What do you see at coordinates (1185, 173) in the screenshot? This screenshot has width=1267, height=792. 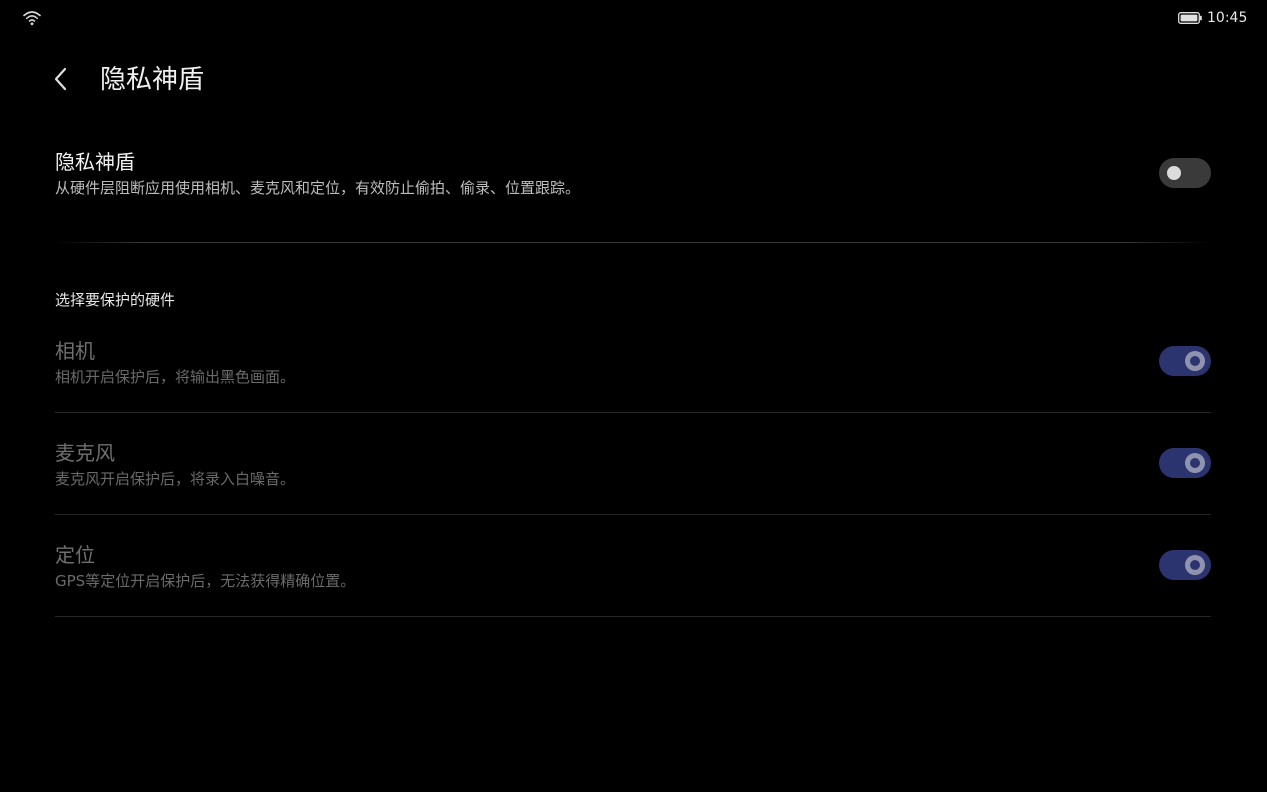 I see `privacy-shield-switch` at bounding box center [1185, 173].